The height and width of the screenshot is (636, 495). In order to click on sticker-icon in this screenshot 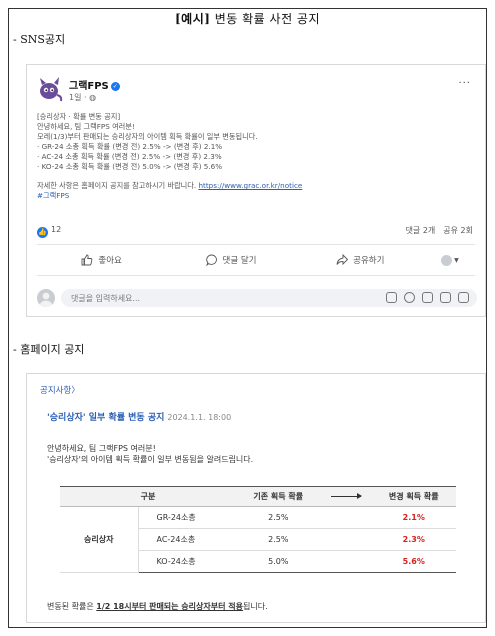, I will do `click(463, 297)`.